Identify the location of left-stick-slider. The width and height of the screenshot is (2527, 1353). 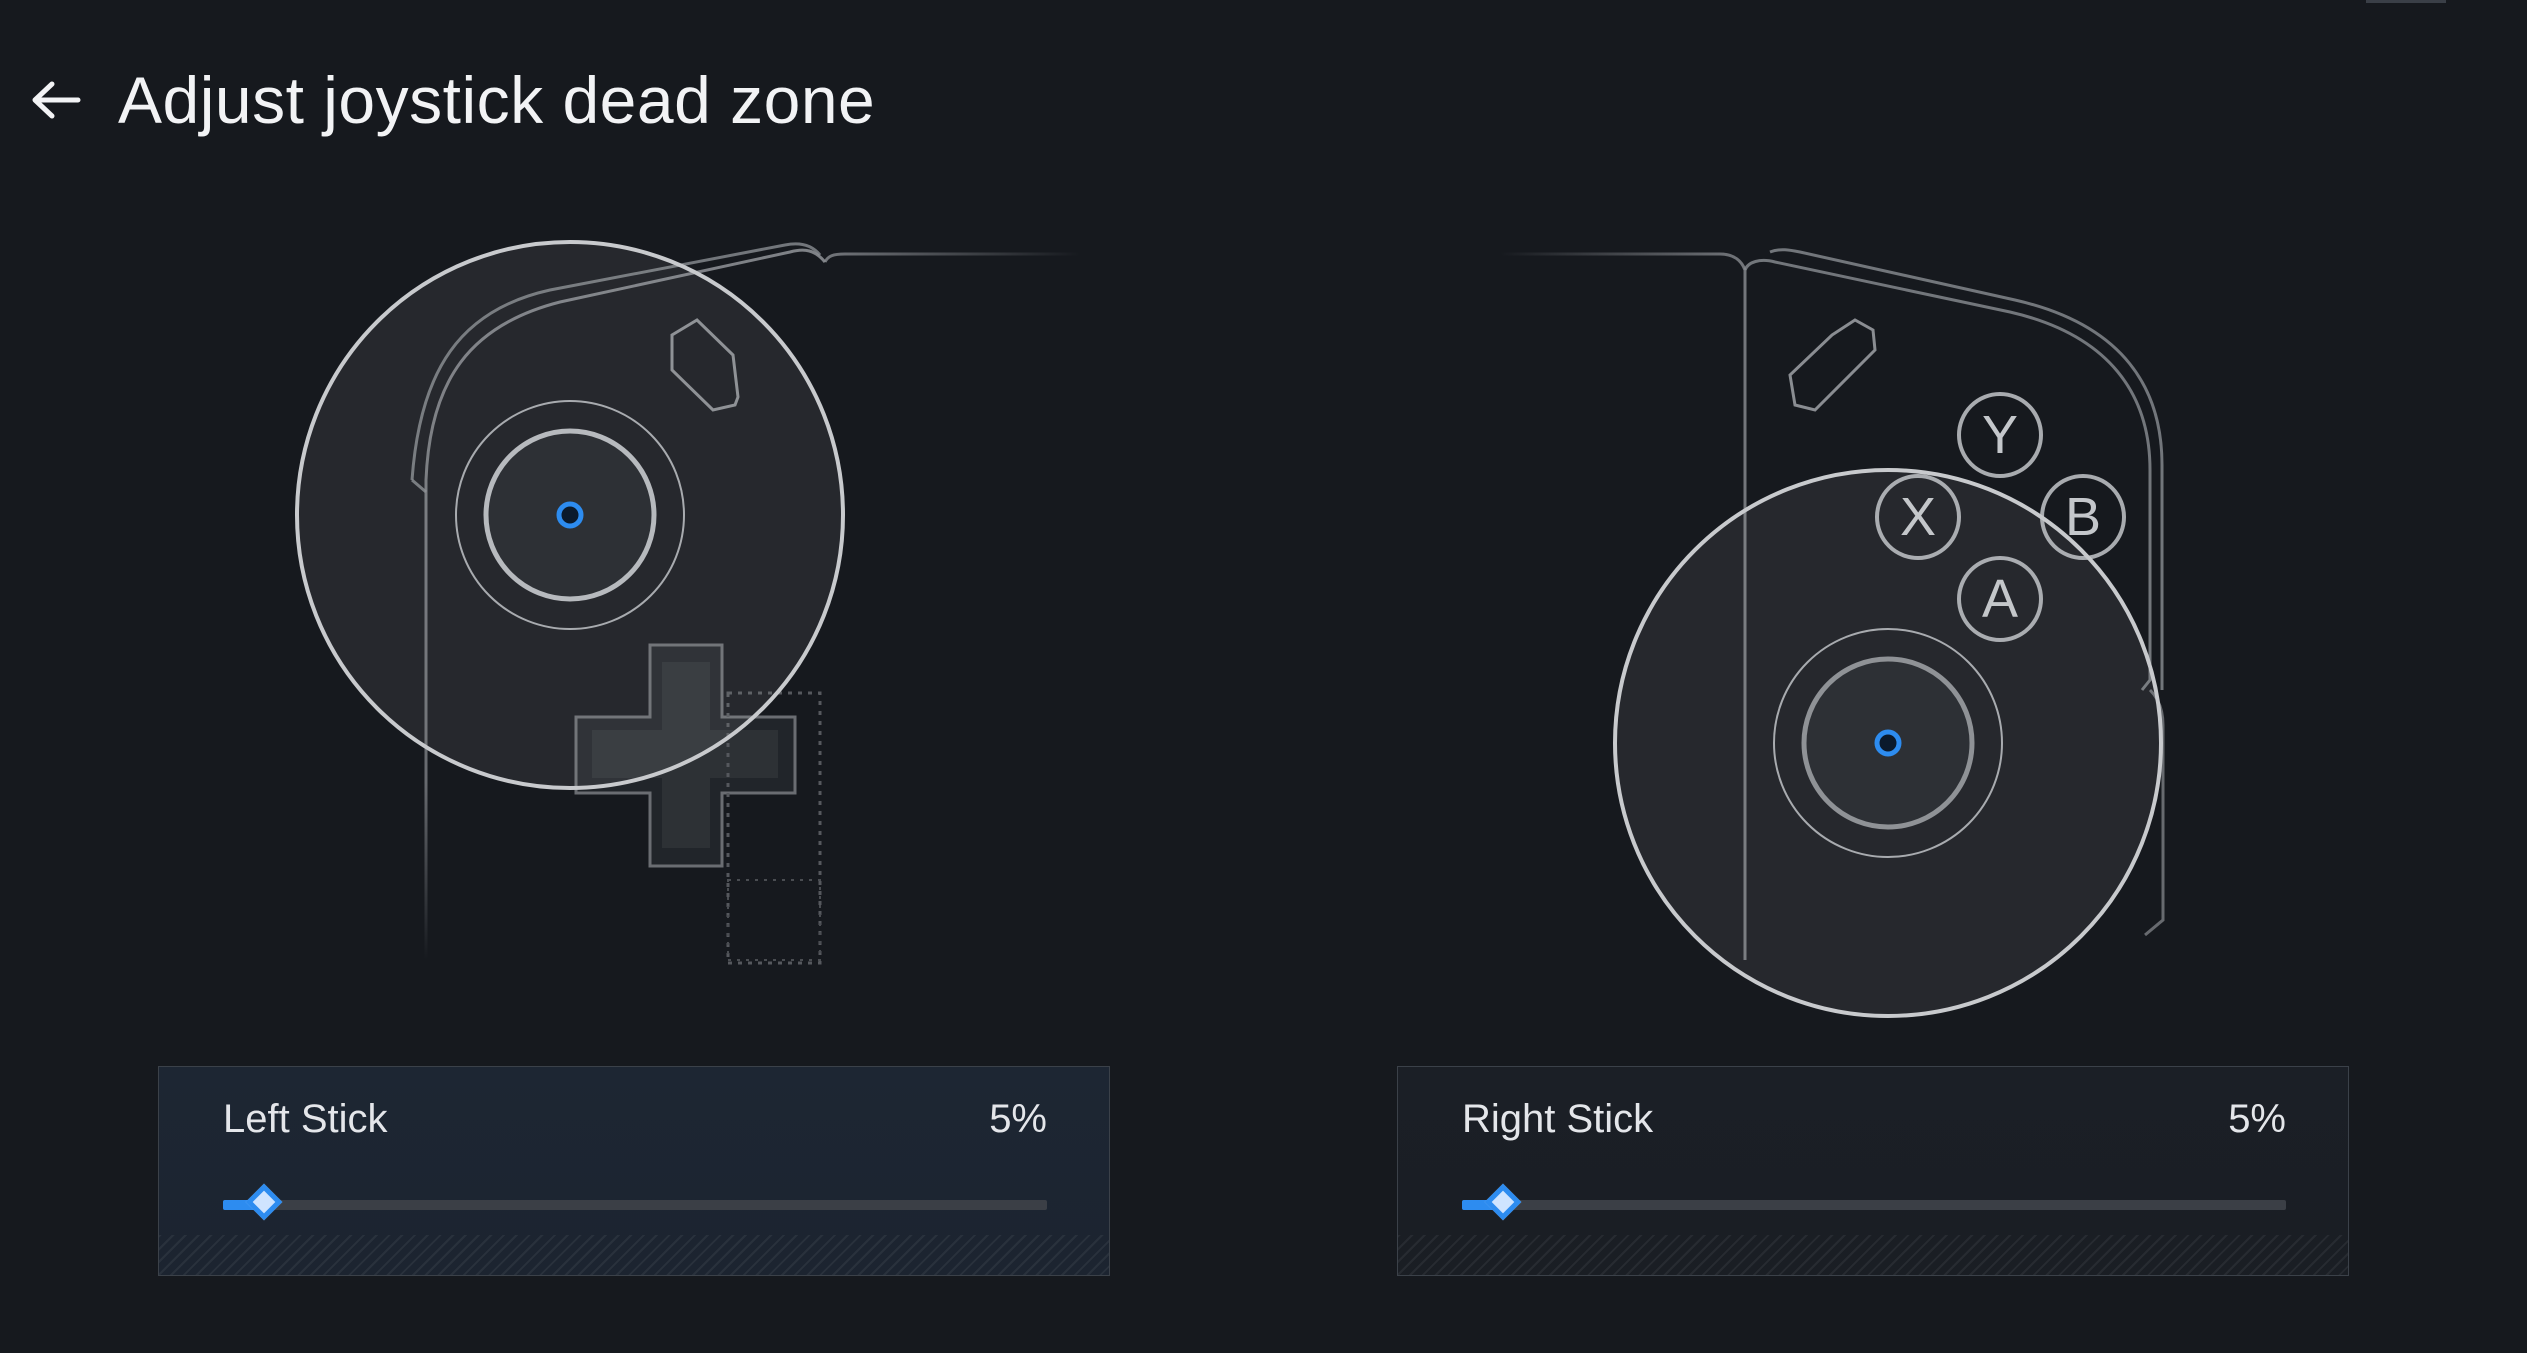
(635, 1204).